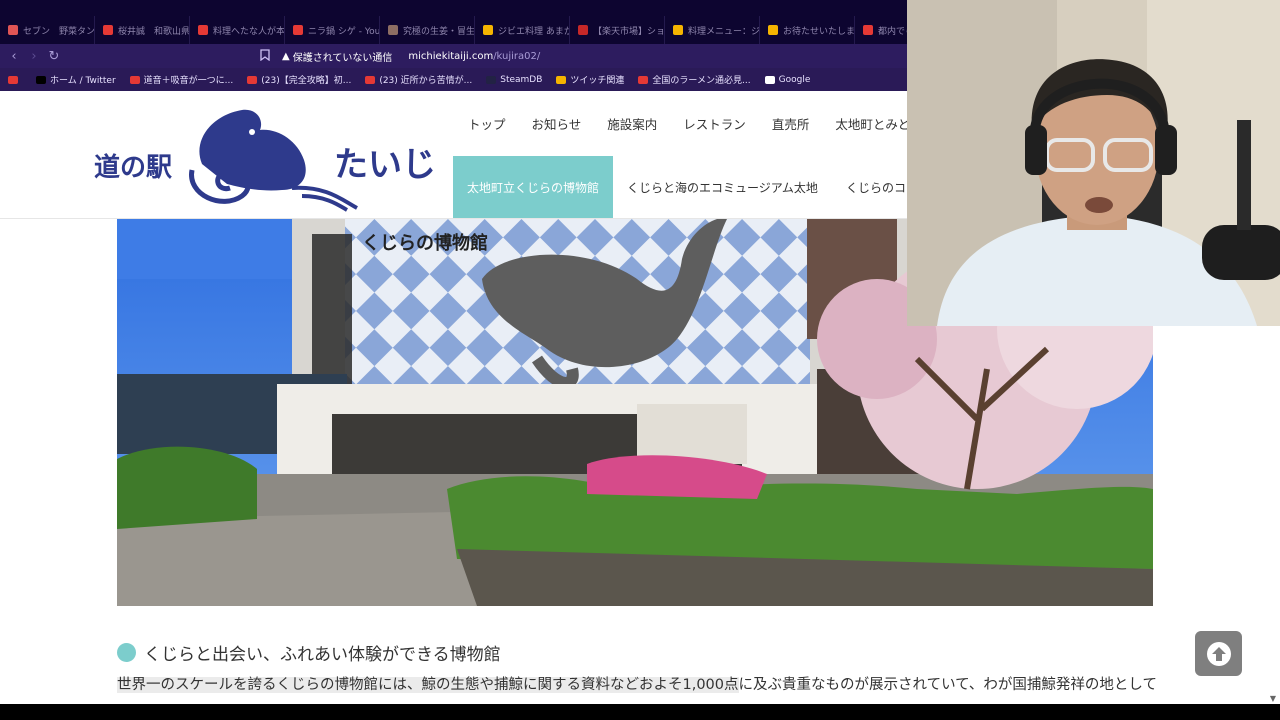  I want to click on bookmark-item, so click(15, 79).